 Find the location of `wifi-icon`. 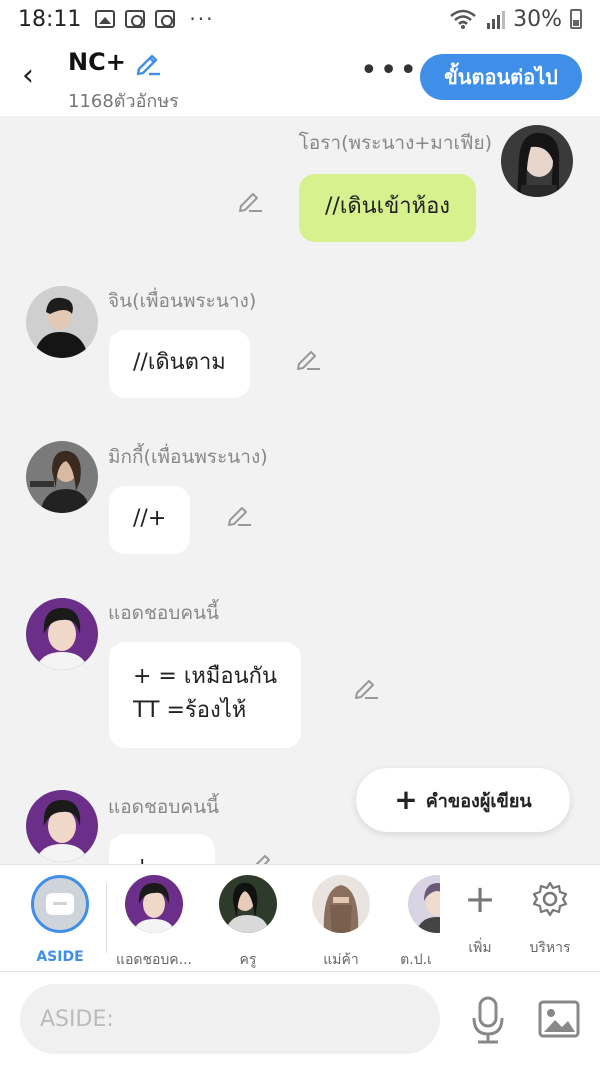

wifi-icon is located at coordinates (463, 19).